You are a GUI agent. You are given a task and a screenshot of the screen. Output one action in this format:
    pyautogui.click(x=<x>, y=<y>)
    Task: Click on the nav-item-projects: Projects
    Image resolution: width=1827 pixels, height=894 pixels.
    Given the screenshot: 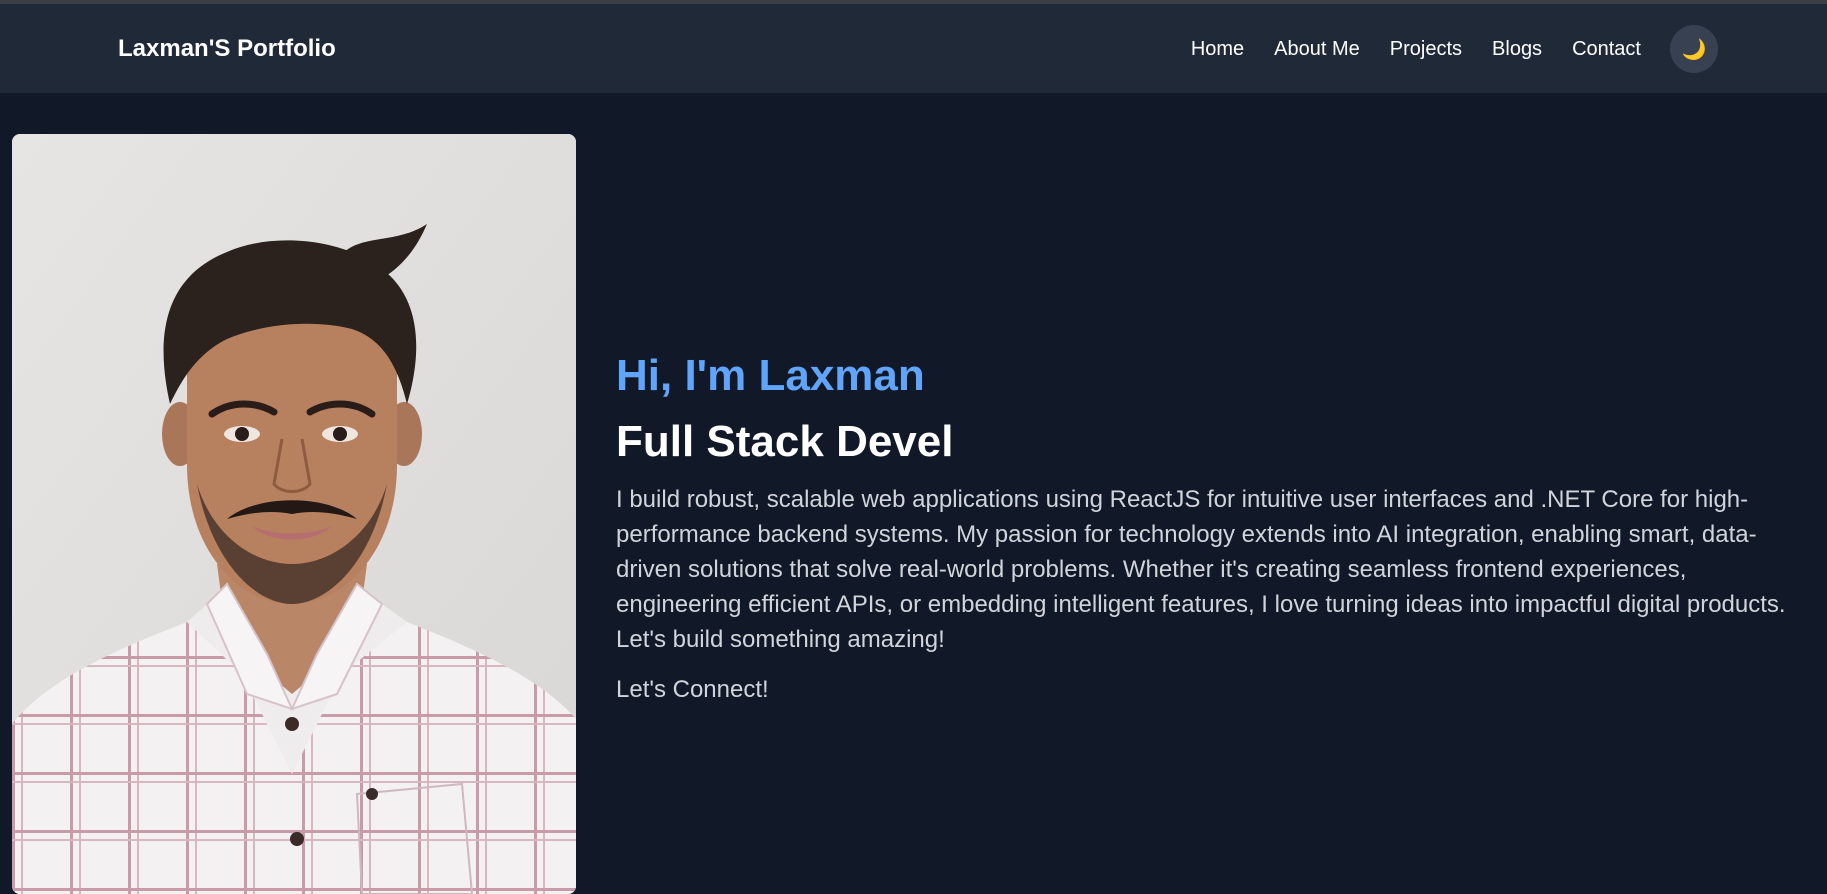 What is the action you would take?
    pyautogui.click(x=1426, y=49)
    